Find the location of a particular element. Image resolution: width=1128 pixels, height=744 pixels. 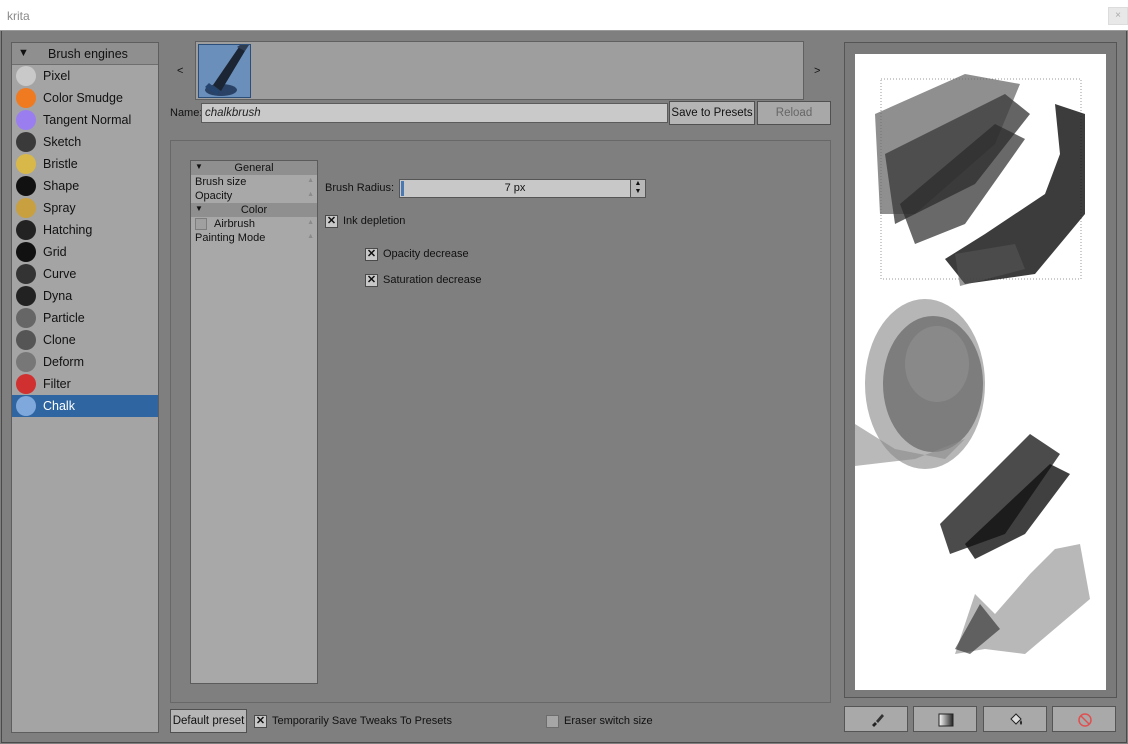

engine-item-hatching: Hatching is located at coordinates (85, 230).